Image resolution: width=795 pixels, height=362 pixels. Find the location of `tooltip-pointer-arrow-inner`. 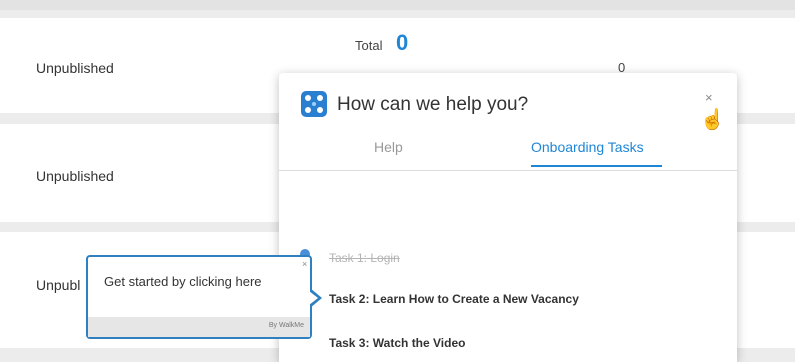

tooltip-pointer-arrow-inner is located at coordinates (313, 298).